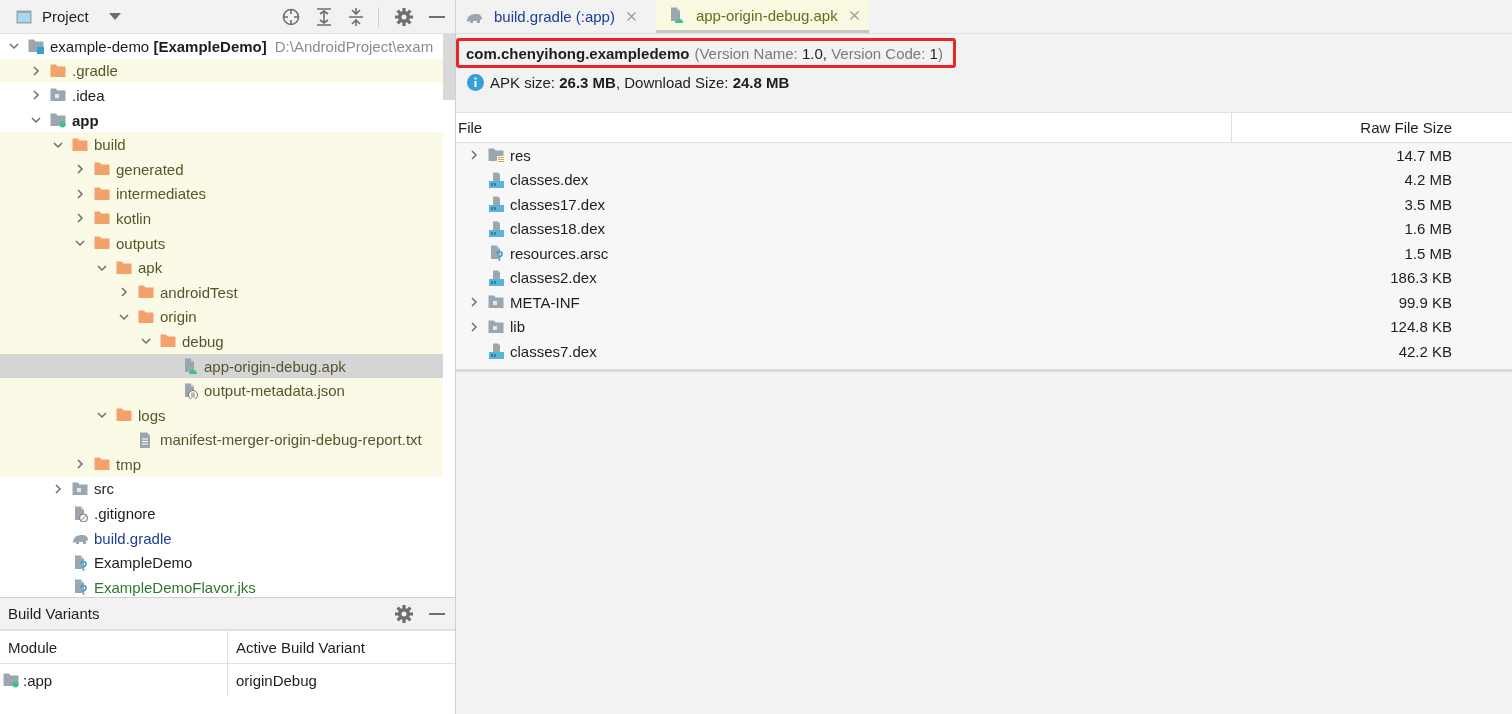 The image size is (1512, 714). Describe the element at coordinates (520, 155) in the screenshot. I see `file-name: res` at that location.